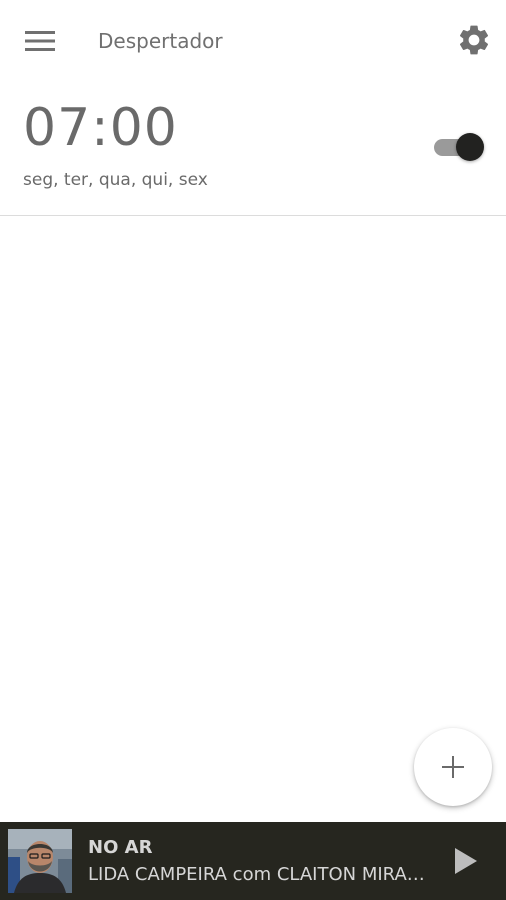 Image resolution: width=506 pixels, height=900 pixels. Describe the element at coordinates (470, 147) in the screenshot. I see `toggle-thumb` at that location.